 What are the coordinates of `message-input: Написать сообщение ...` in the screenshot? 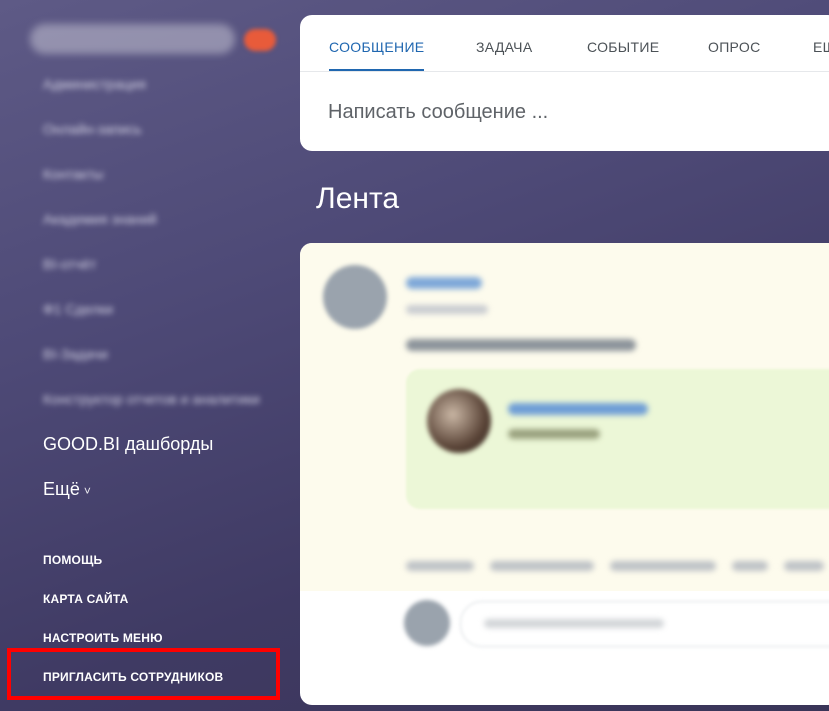 It's located at (438, 112).